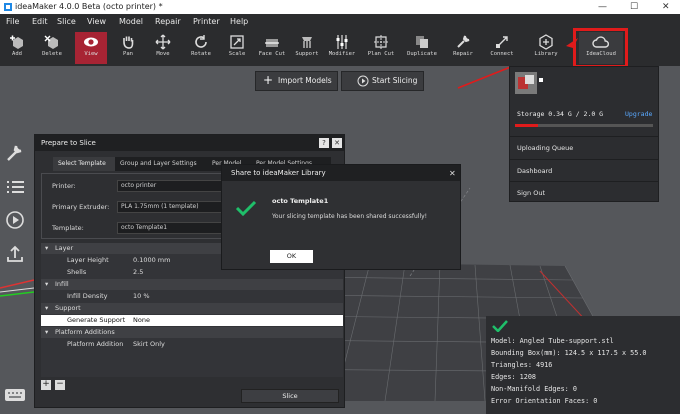 The image size is (680, 414). I want to click on avatar-image-icon, so click(526, 83).